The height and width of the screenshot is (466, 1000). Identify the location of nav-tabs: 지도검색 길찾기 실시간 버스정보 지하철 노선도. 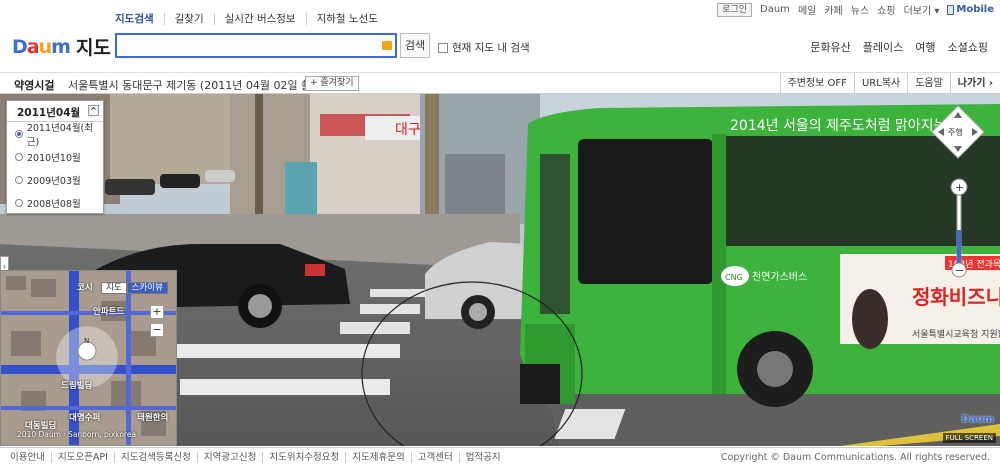
(251, 19).